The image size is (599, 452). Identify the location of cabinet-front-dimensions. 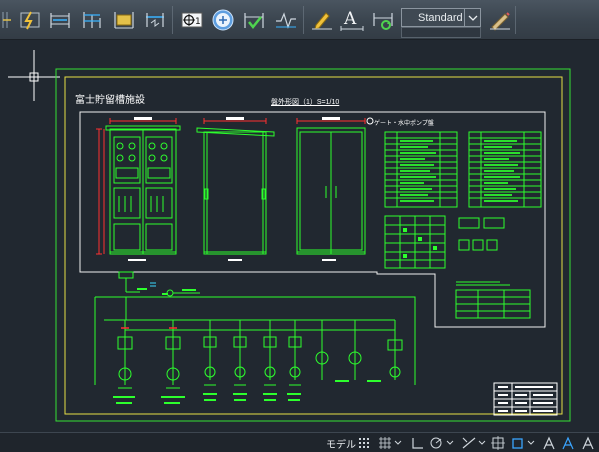
(136, 186).